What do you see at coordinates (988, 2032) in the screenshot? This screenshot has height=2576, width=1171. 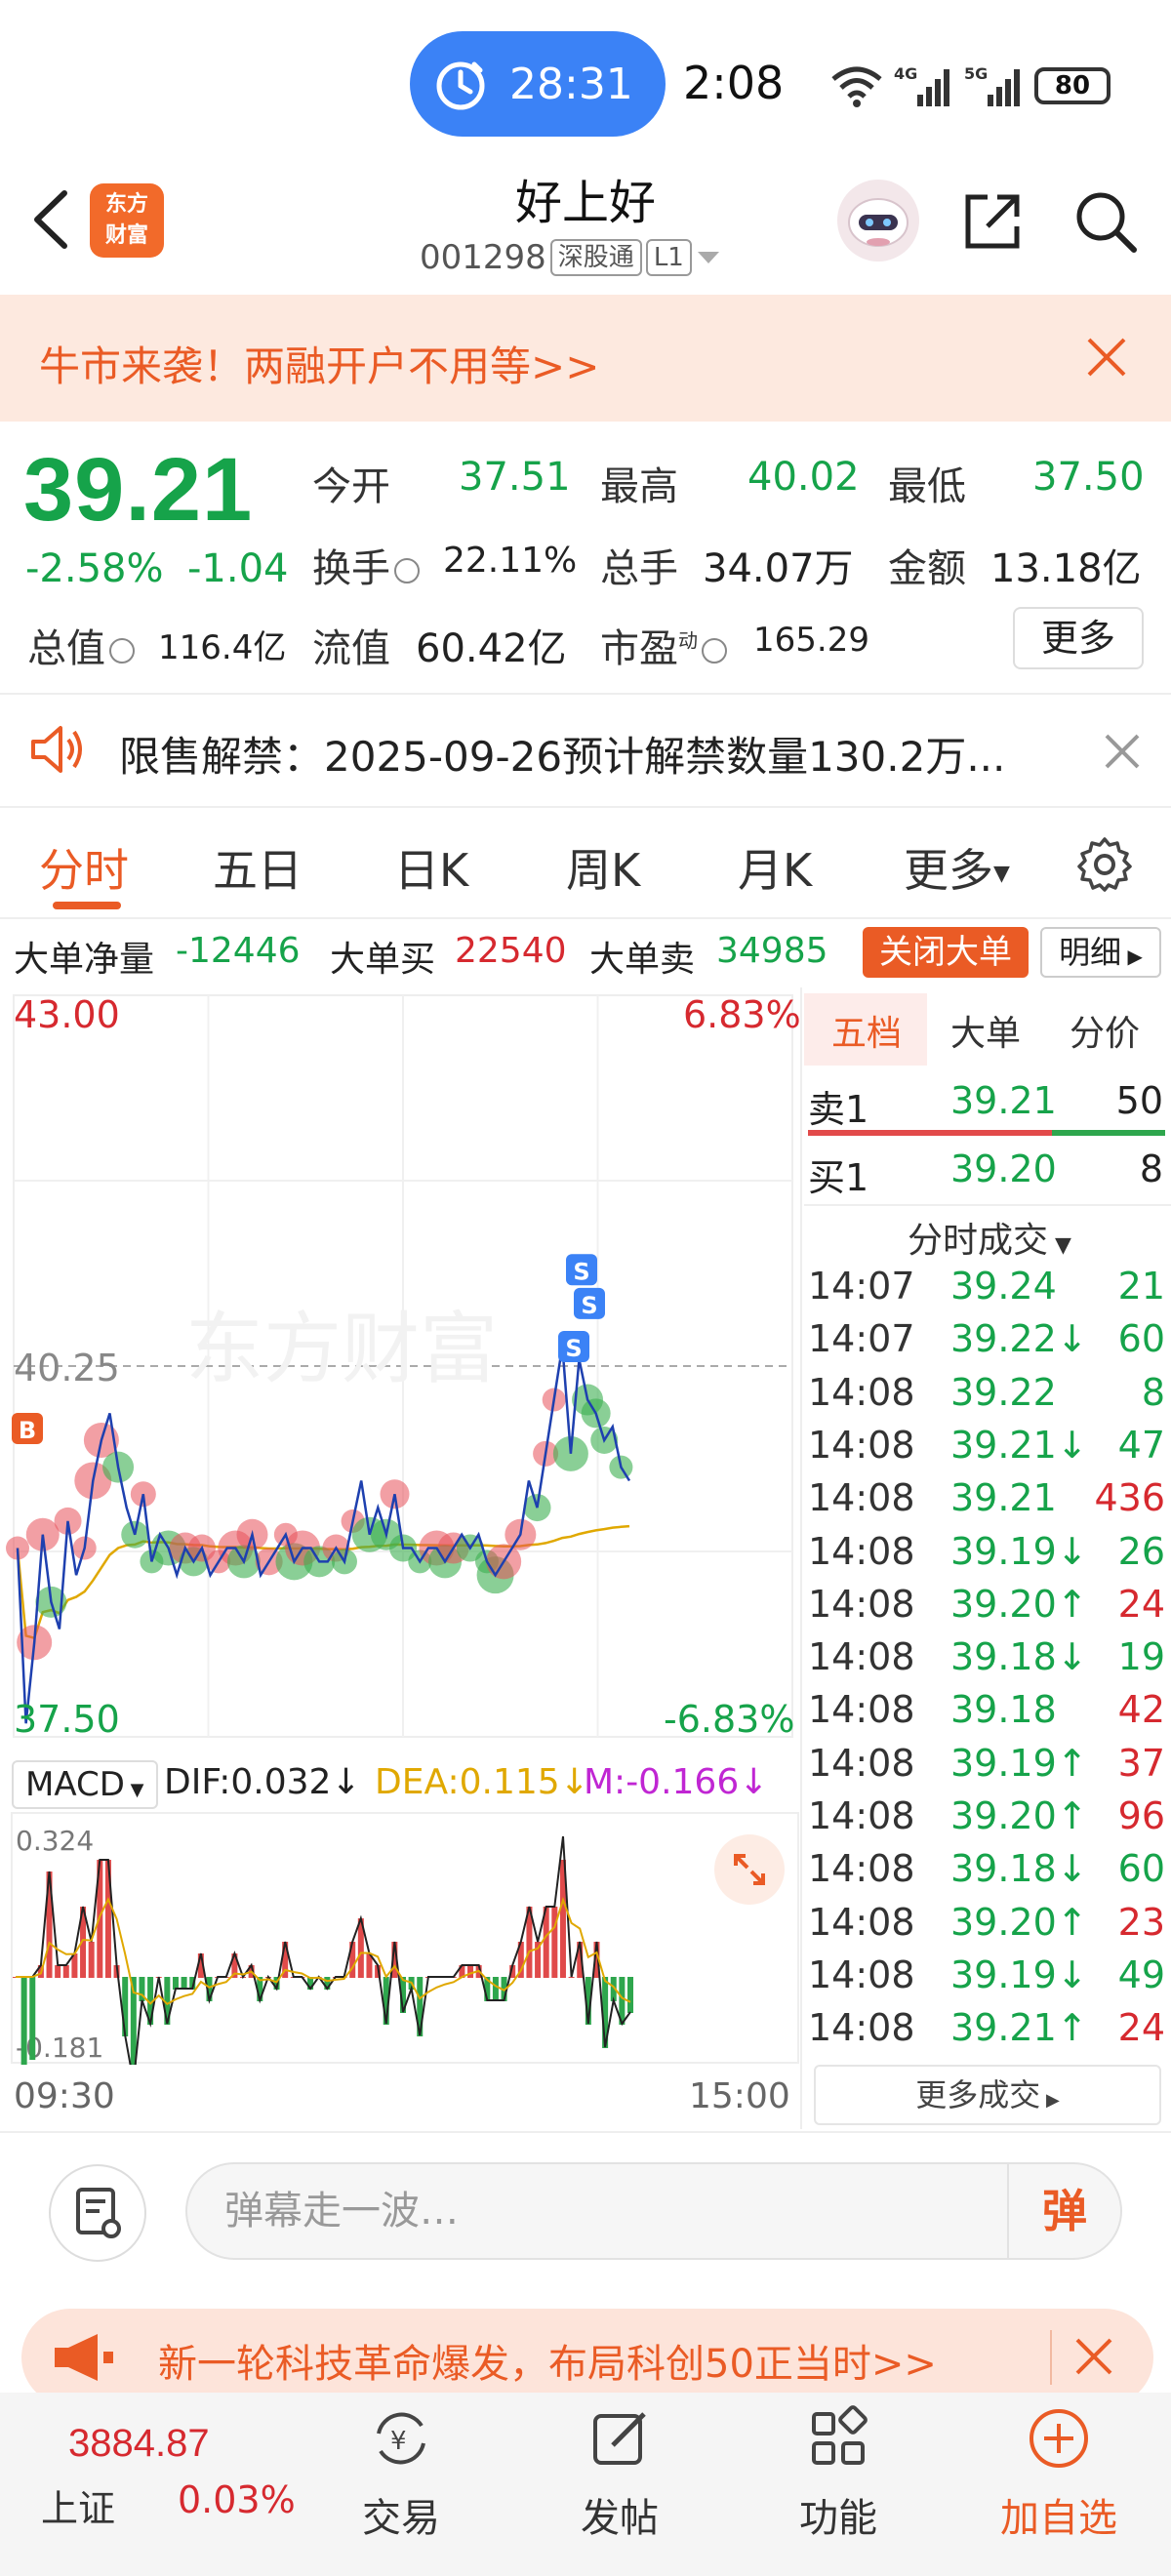 I see `trade-row: 14:08 39.21↑ 24` at bounding box center [988, 2032].